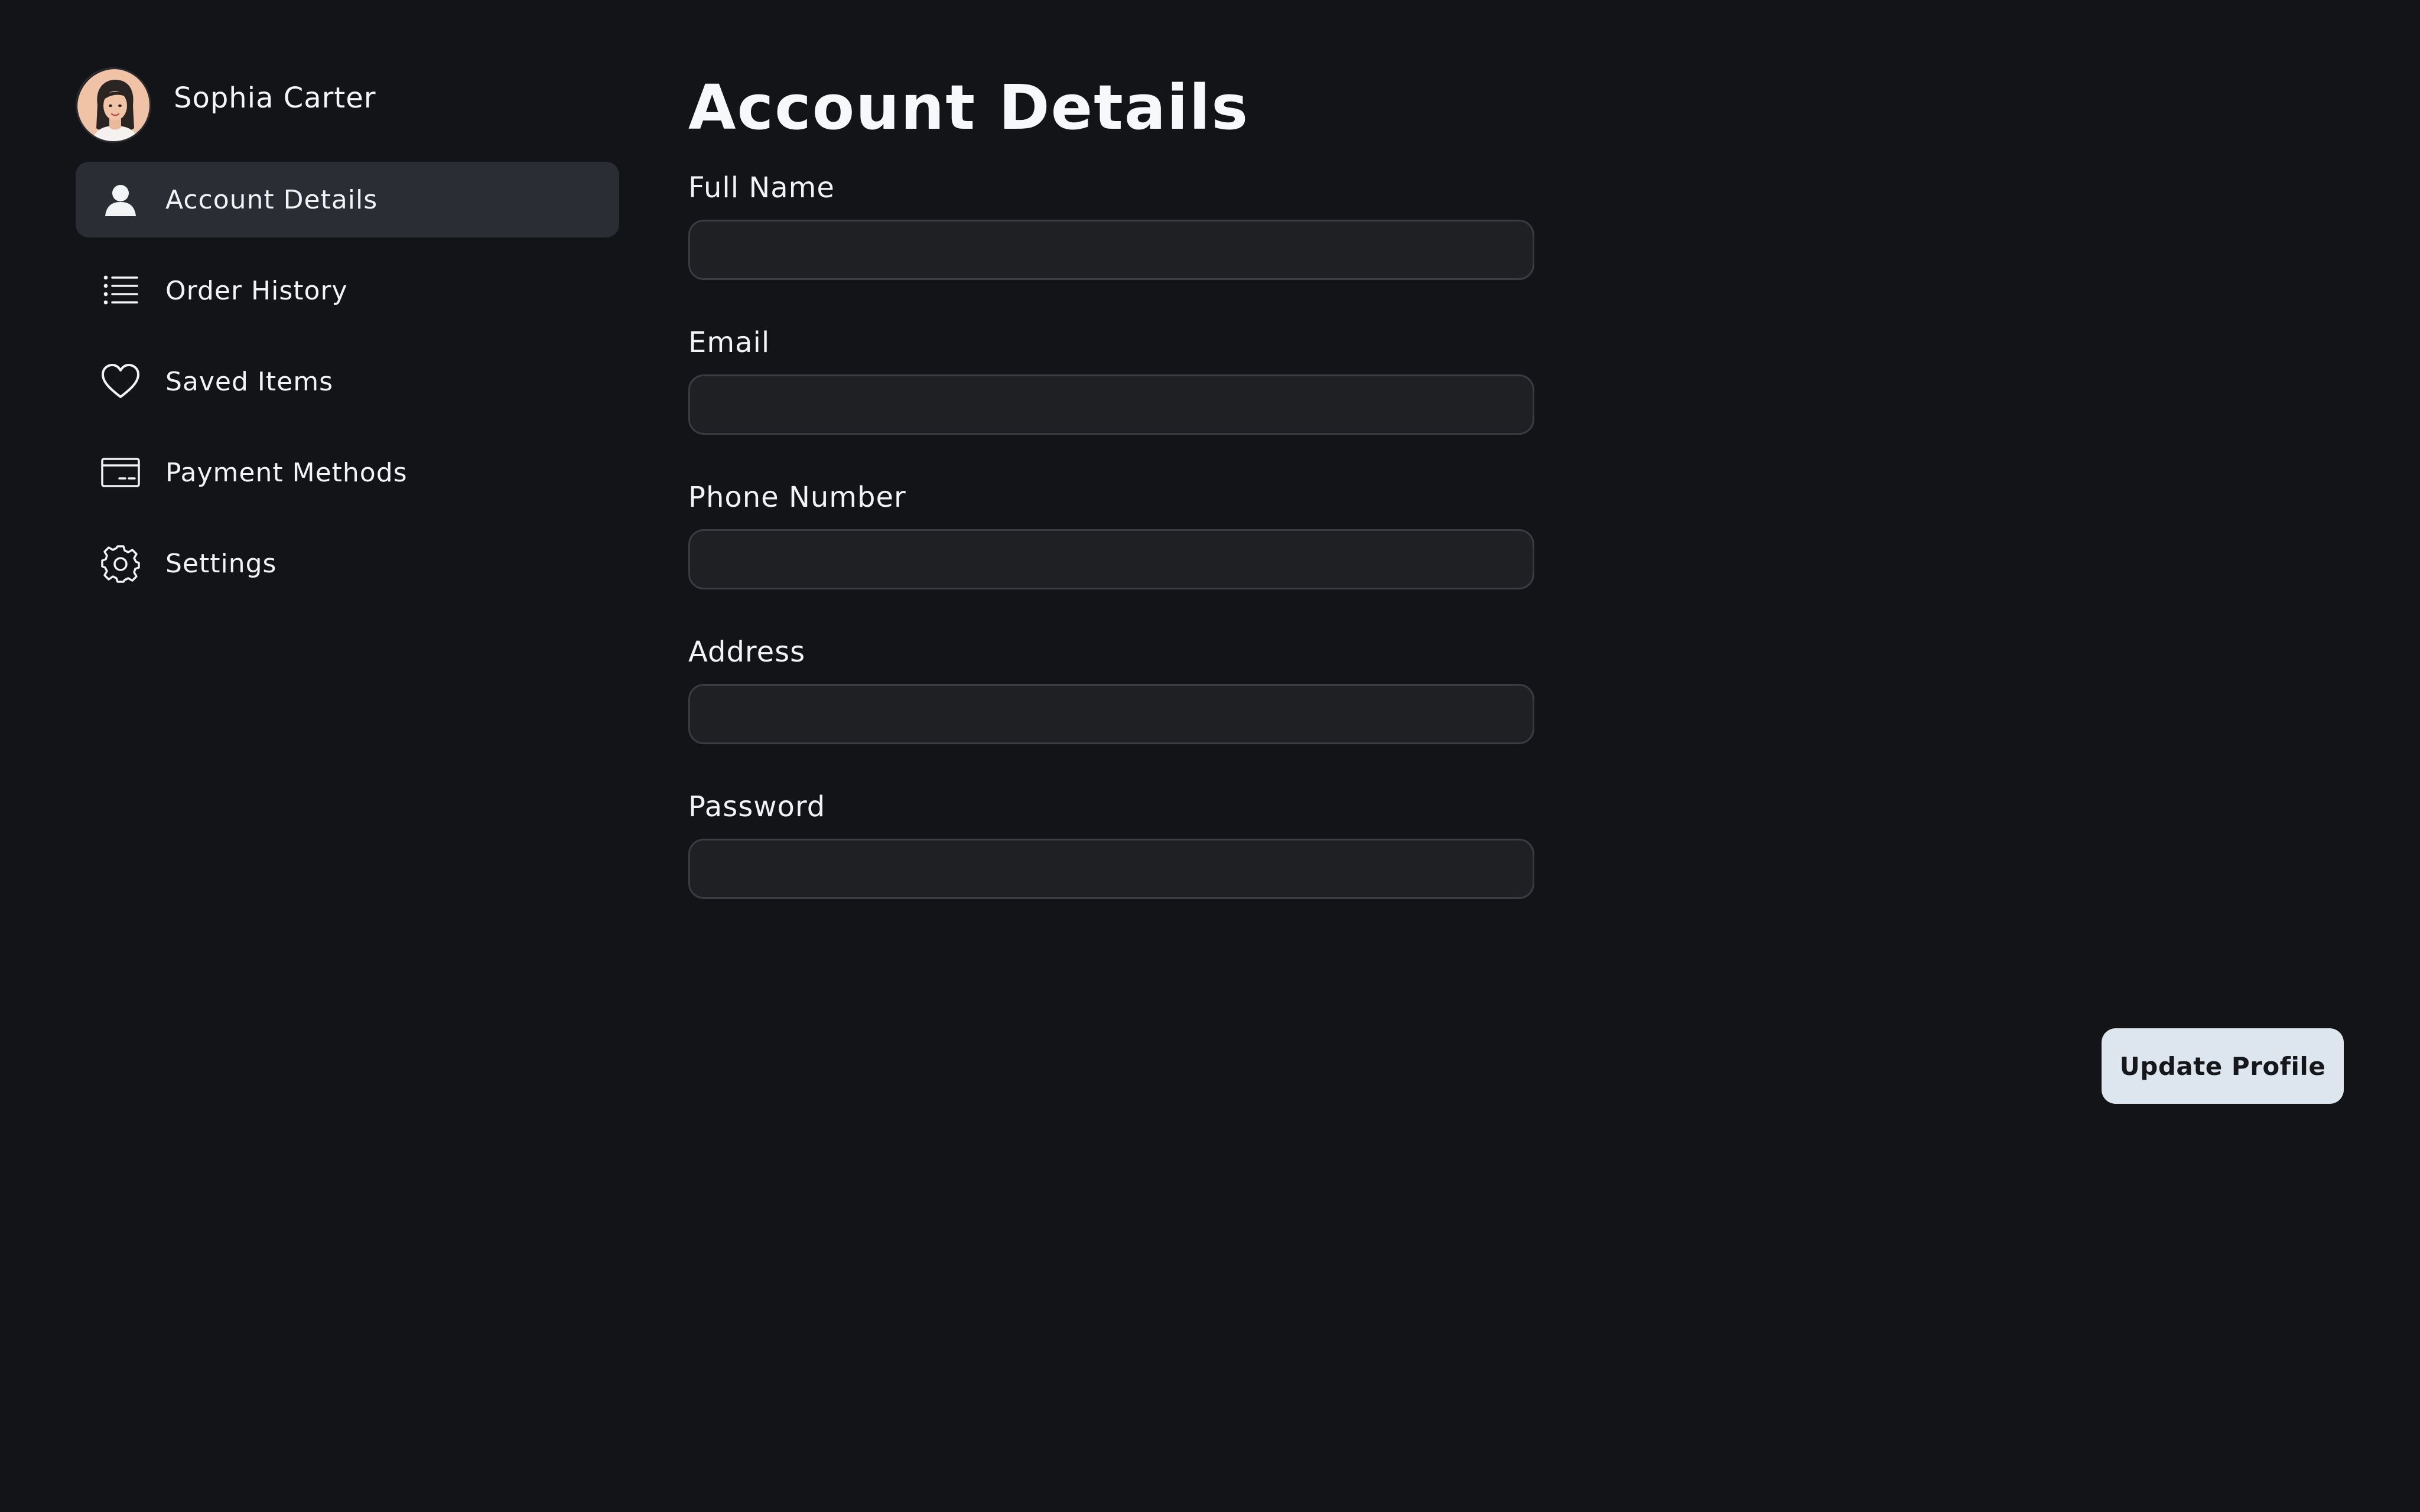  Describe the element at coordinates (757, 806) in the screenshot. I see `password-label: Password` at that location.